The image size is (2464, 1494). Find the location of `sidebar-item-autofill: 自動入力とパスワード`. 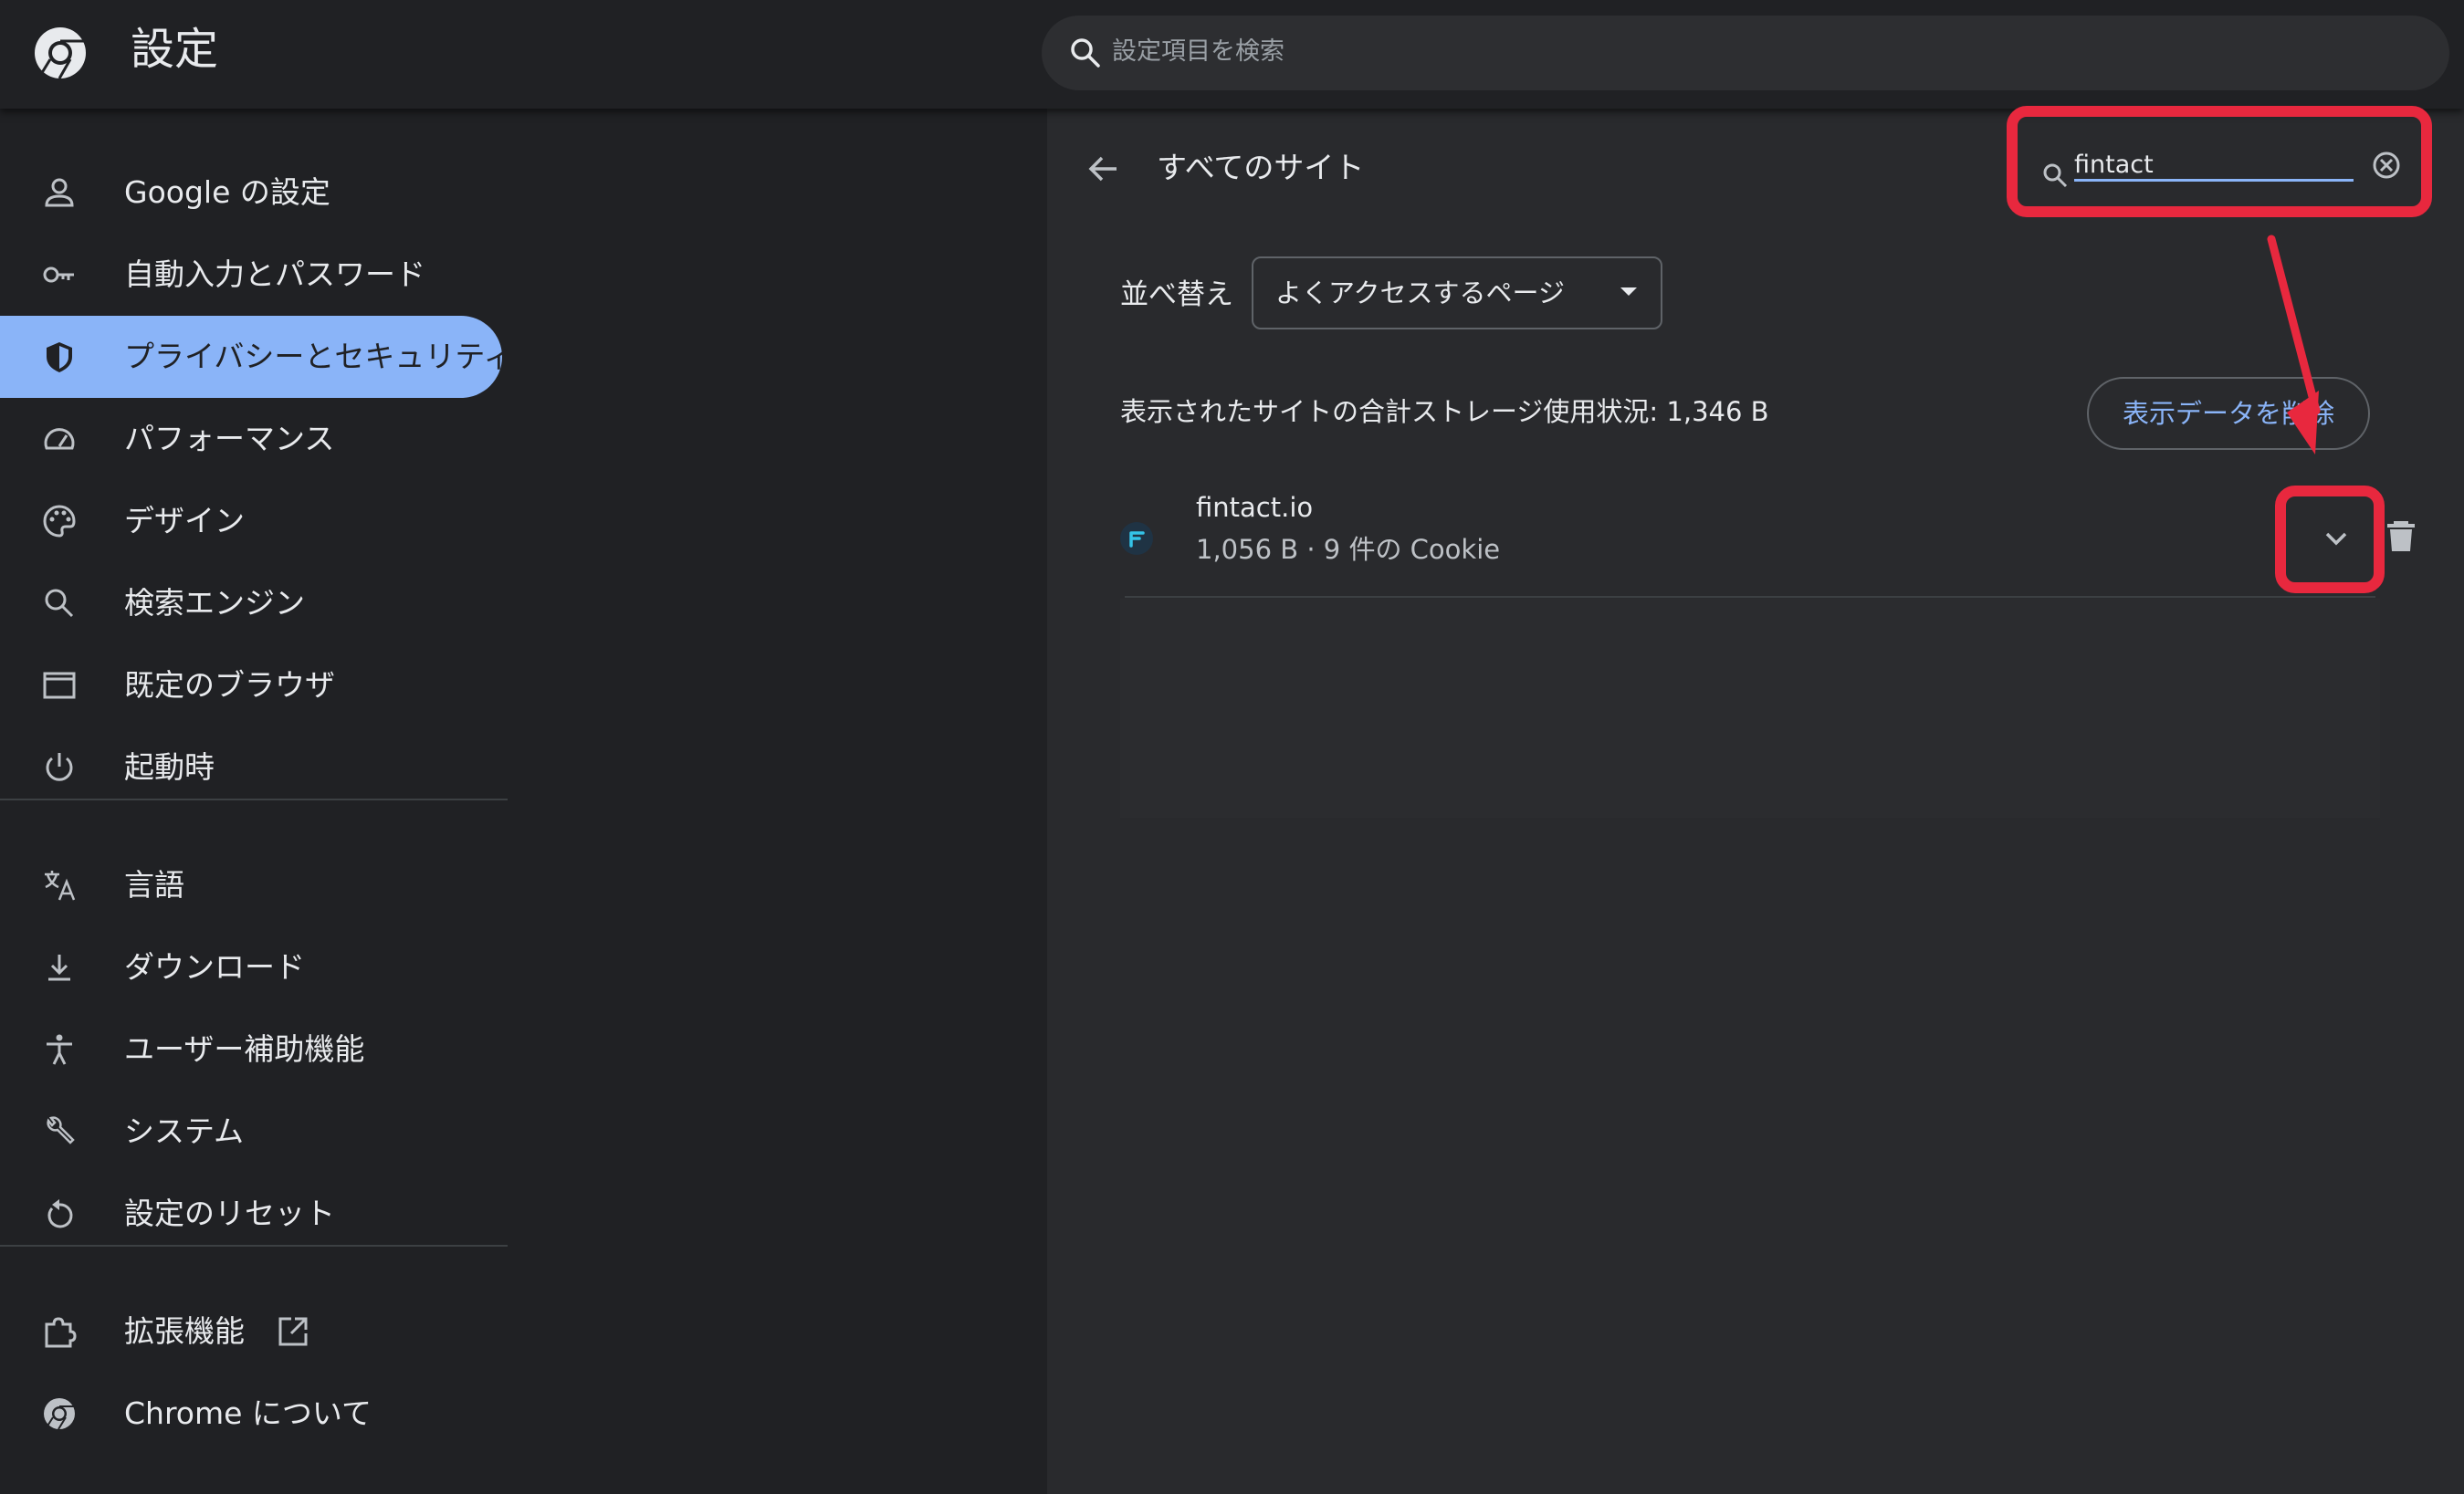

sidebar-item-autofill: 自動入力とパスワード is located at coordinates (251, 275).